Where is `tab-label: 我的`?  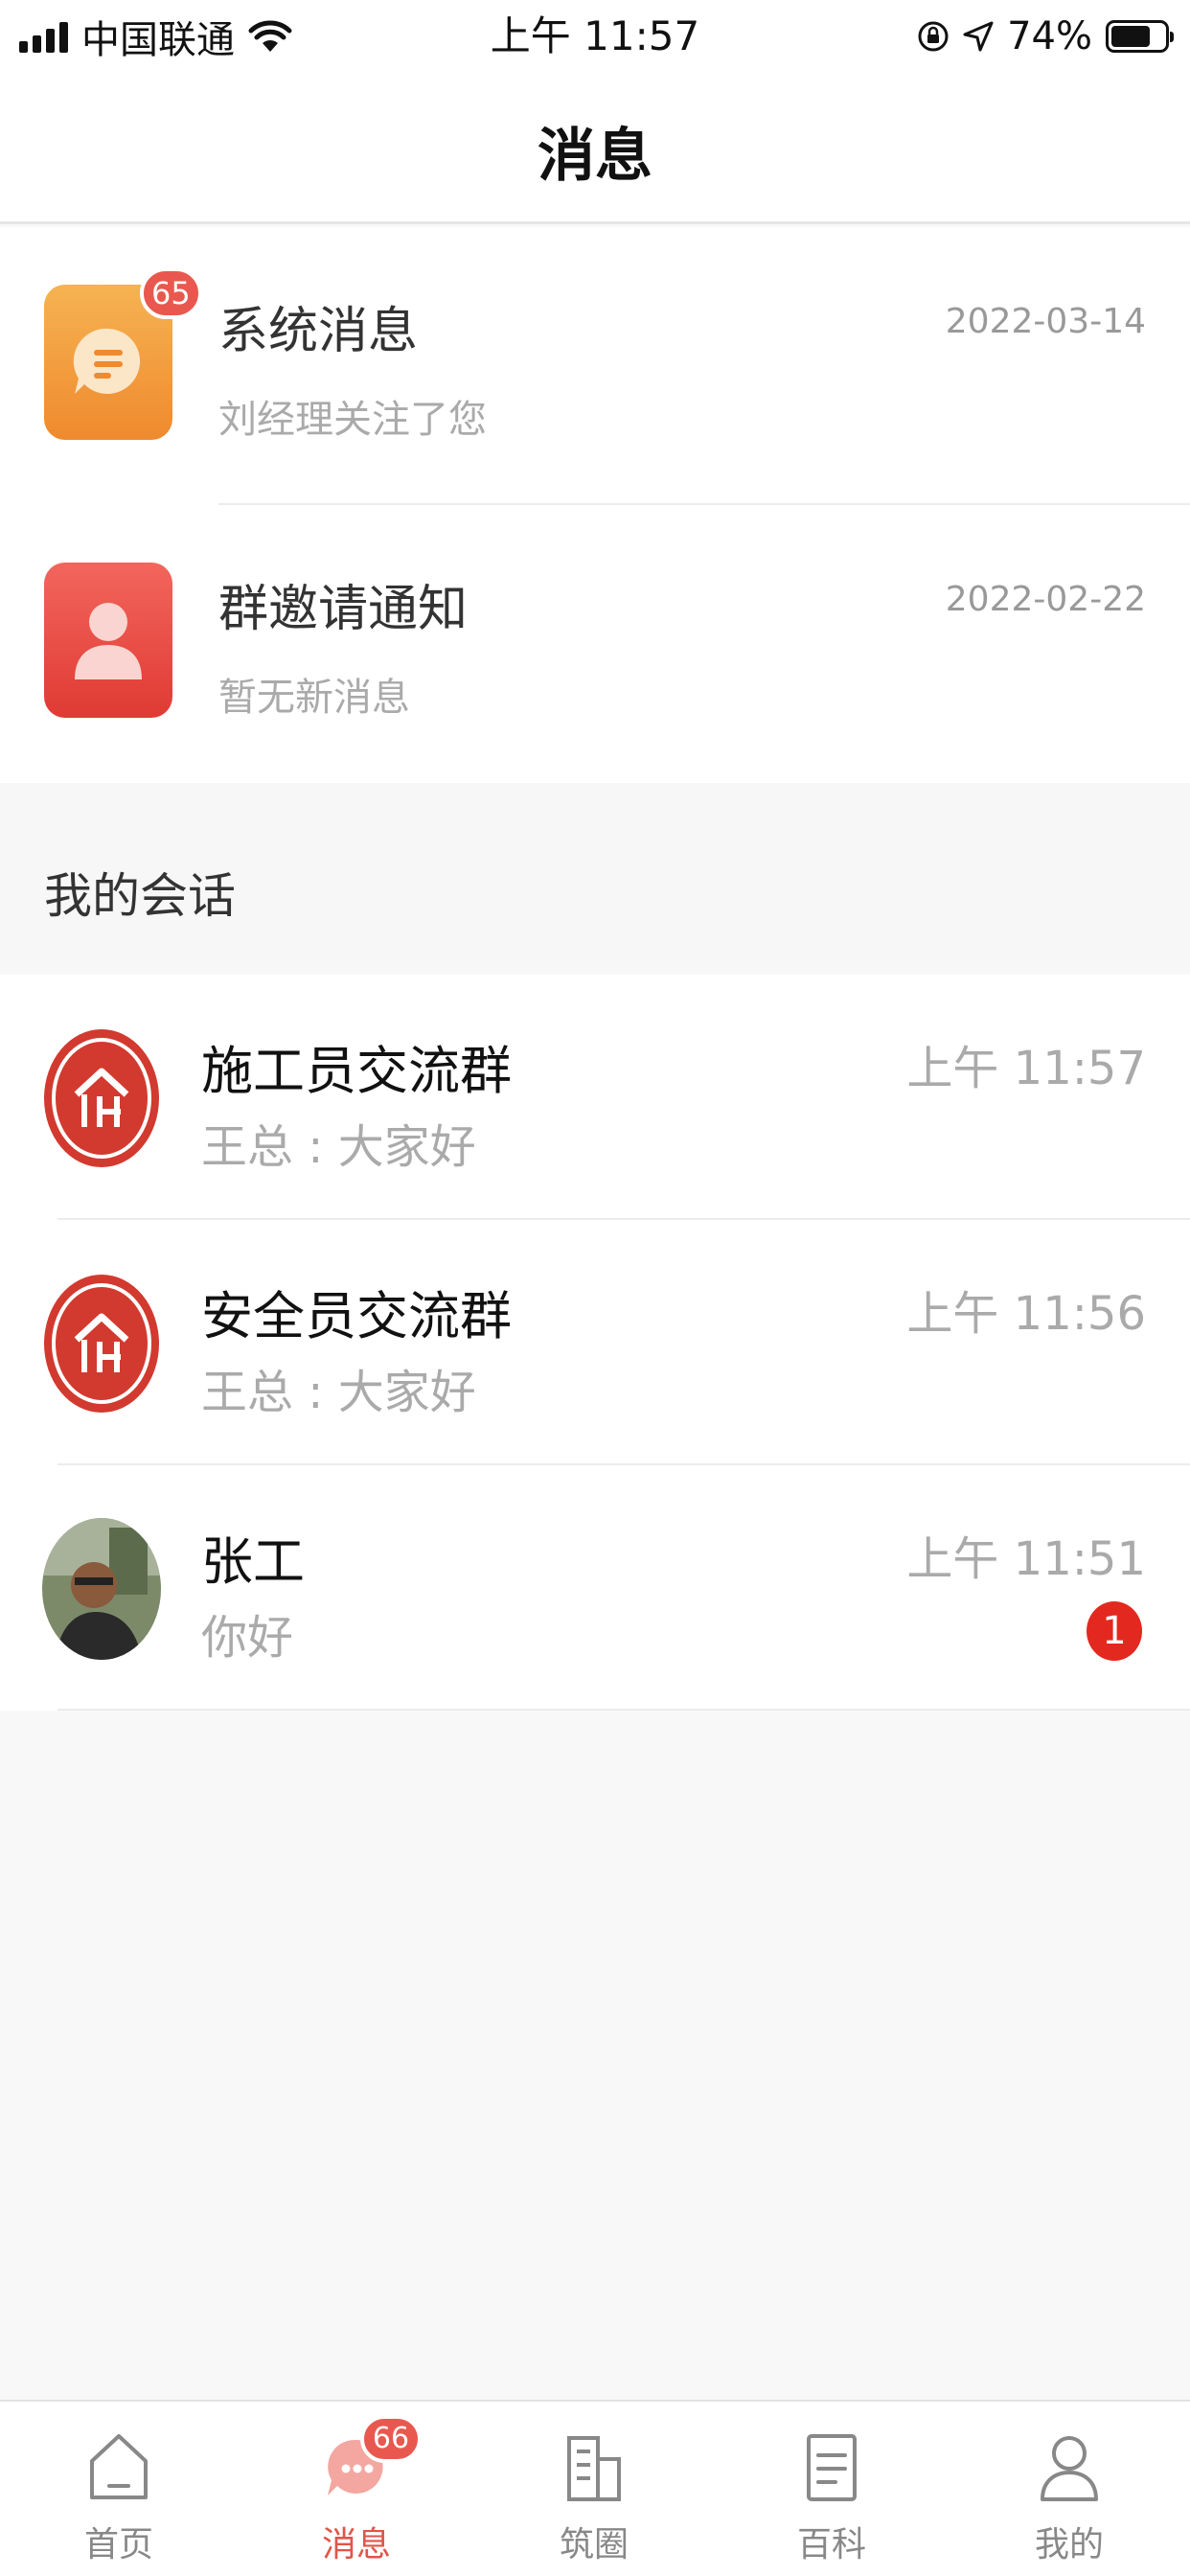 tab-label: 我的 is located at coordinates (1069, 2544).